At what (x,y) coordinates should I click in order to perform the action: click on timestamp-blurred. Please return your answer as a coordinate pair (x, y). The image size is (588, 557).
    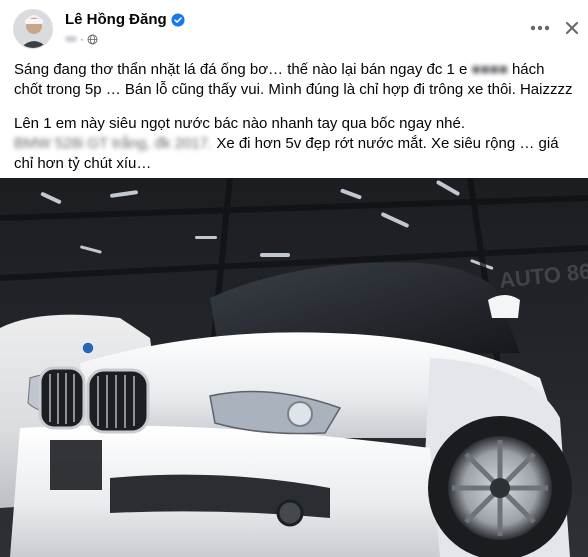
    Looking at the image, I should click on (71, 39).